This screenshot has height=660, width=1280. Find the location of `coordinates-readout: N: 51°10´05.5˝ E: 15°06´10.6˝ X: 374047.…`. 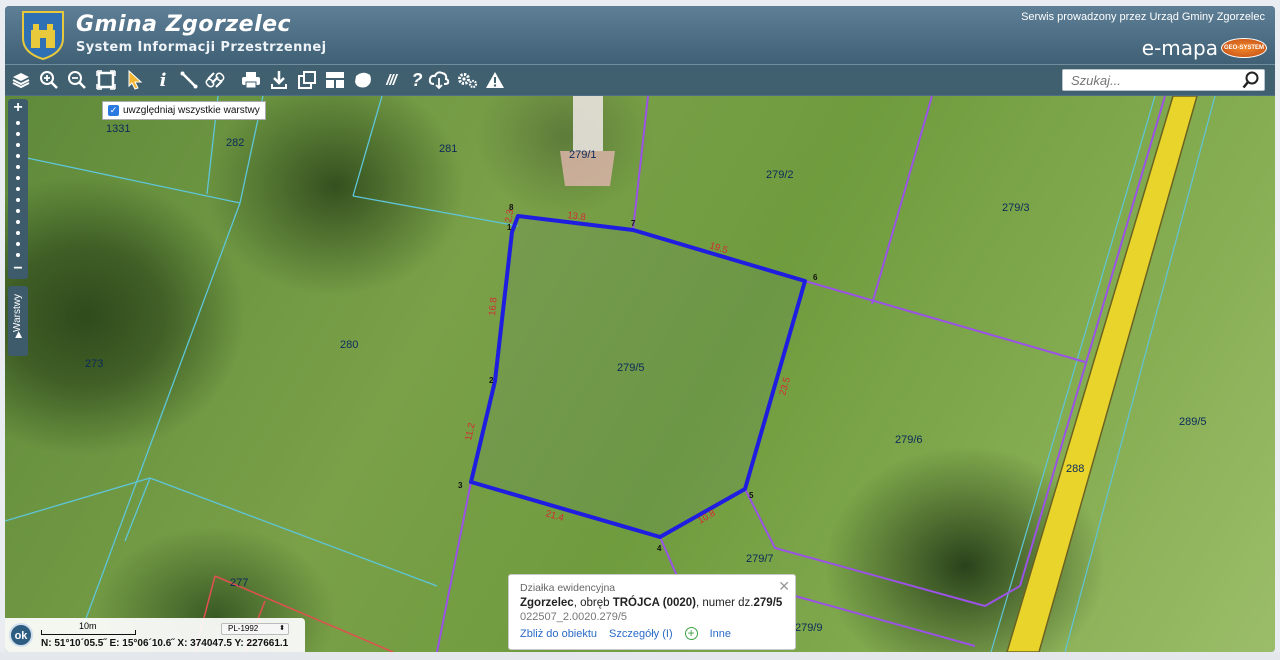

coordinates-readout: N: 51°10´05.5˝ E: 15°06´10.6˝ X: 374047.… is located at coordinates (165, 643).